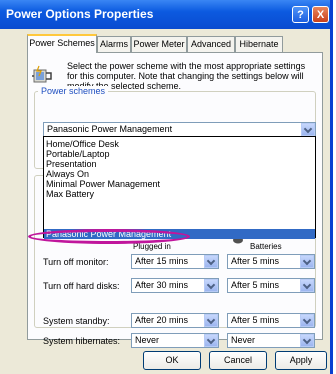 The height and width of the screenshot is (374, 336). I want to click on standby-label: System standby:, so click(76, 321).